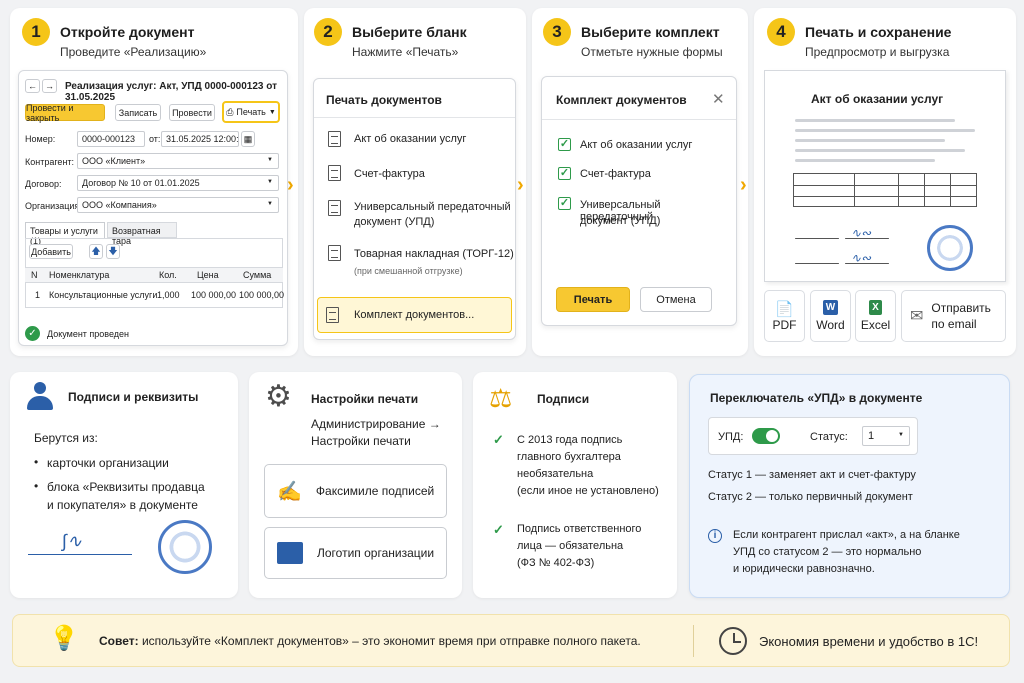  What do you see at coordinates (289, 491) in the screenshot?
I see `pen-signature-icon: ✍` at bounding box center [289, 491].